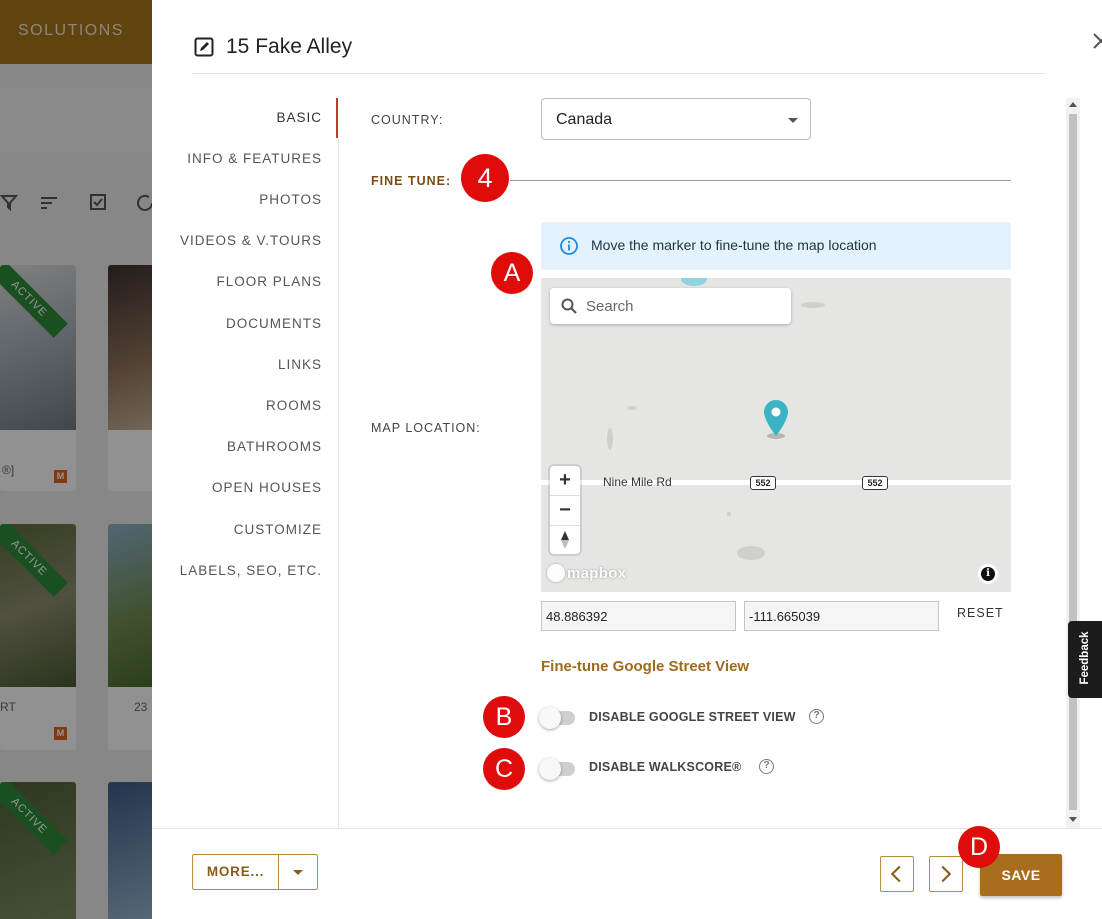  What do you see at coordinates (584, 119) in the screenshot?
I see `country-select-value: Canada` at bounding box center [584, 119].